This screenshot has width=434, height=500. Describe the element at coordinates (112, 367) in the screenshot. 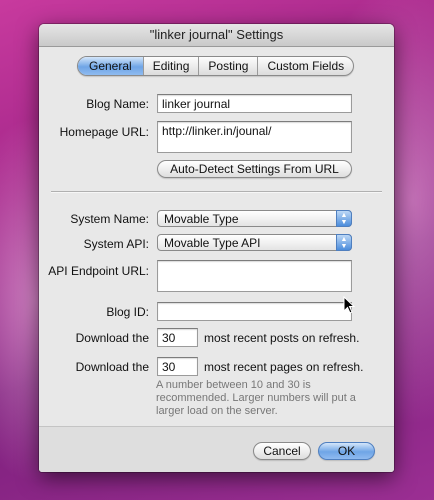

I see `download-pages-label: Download the` at that location.